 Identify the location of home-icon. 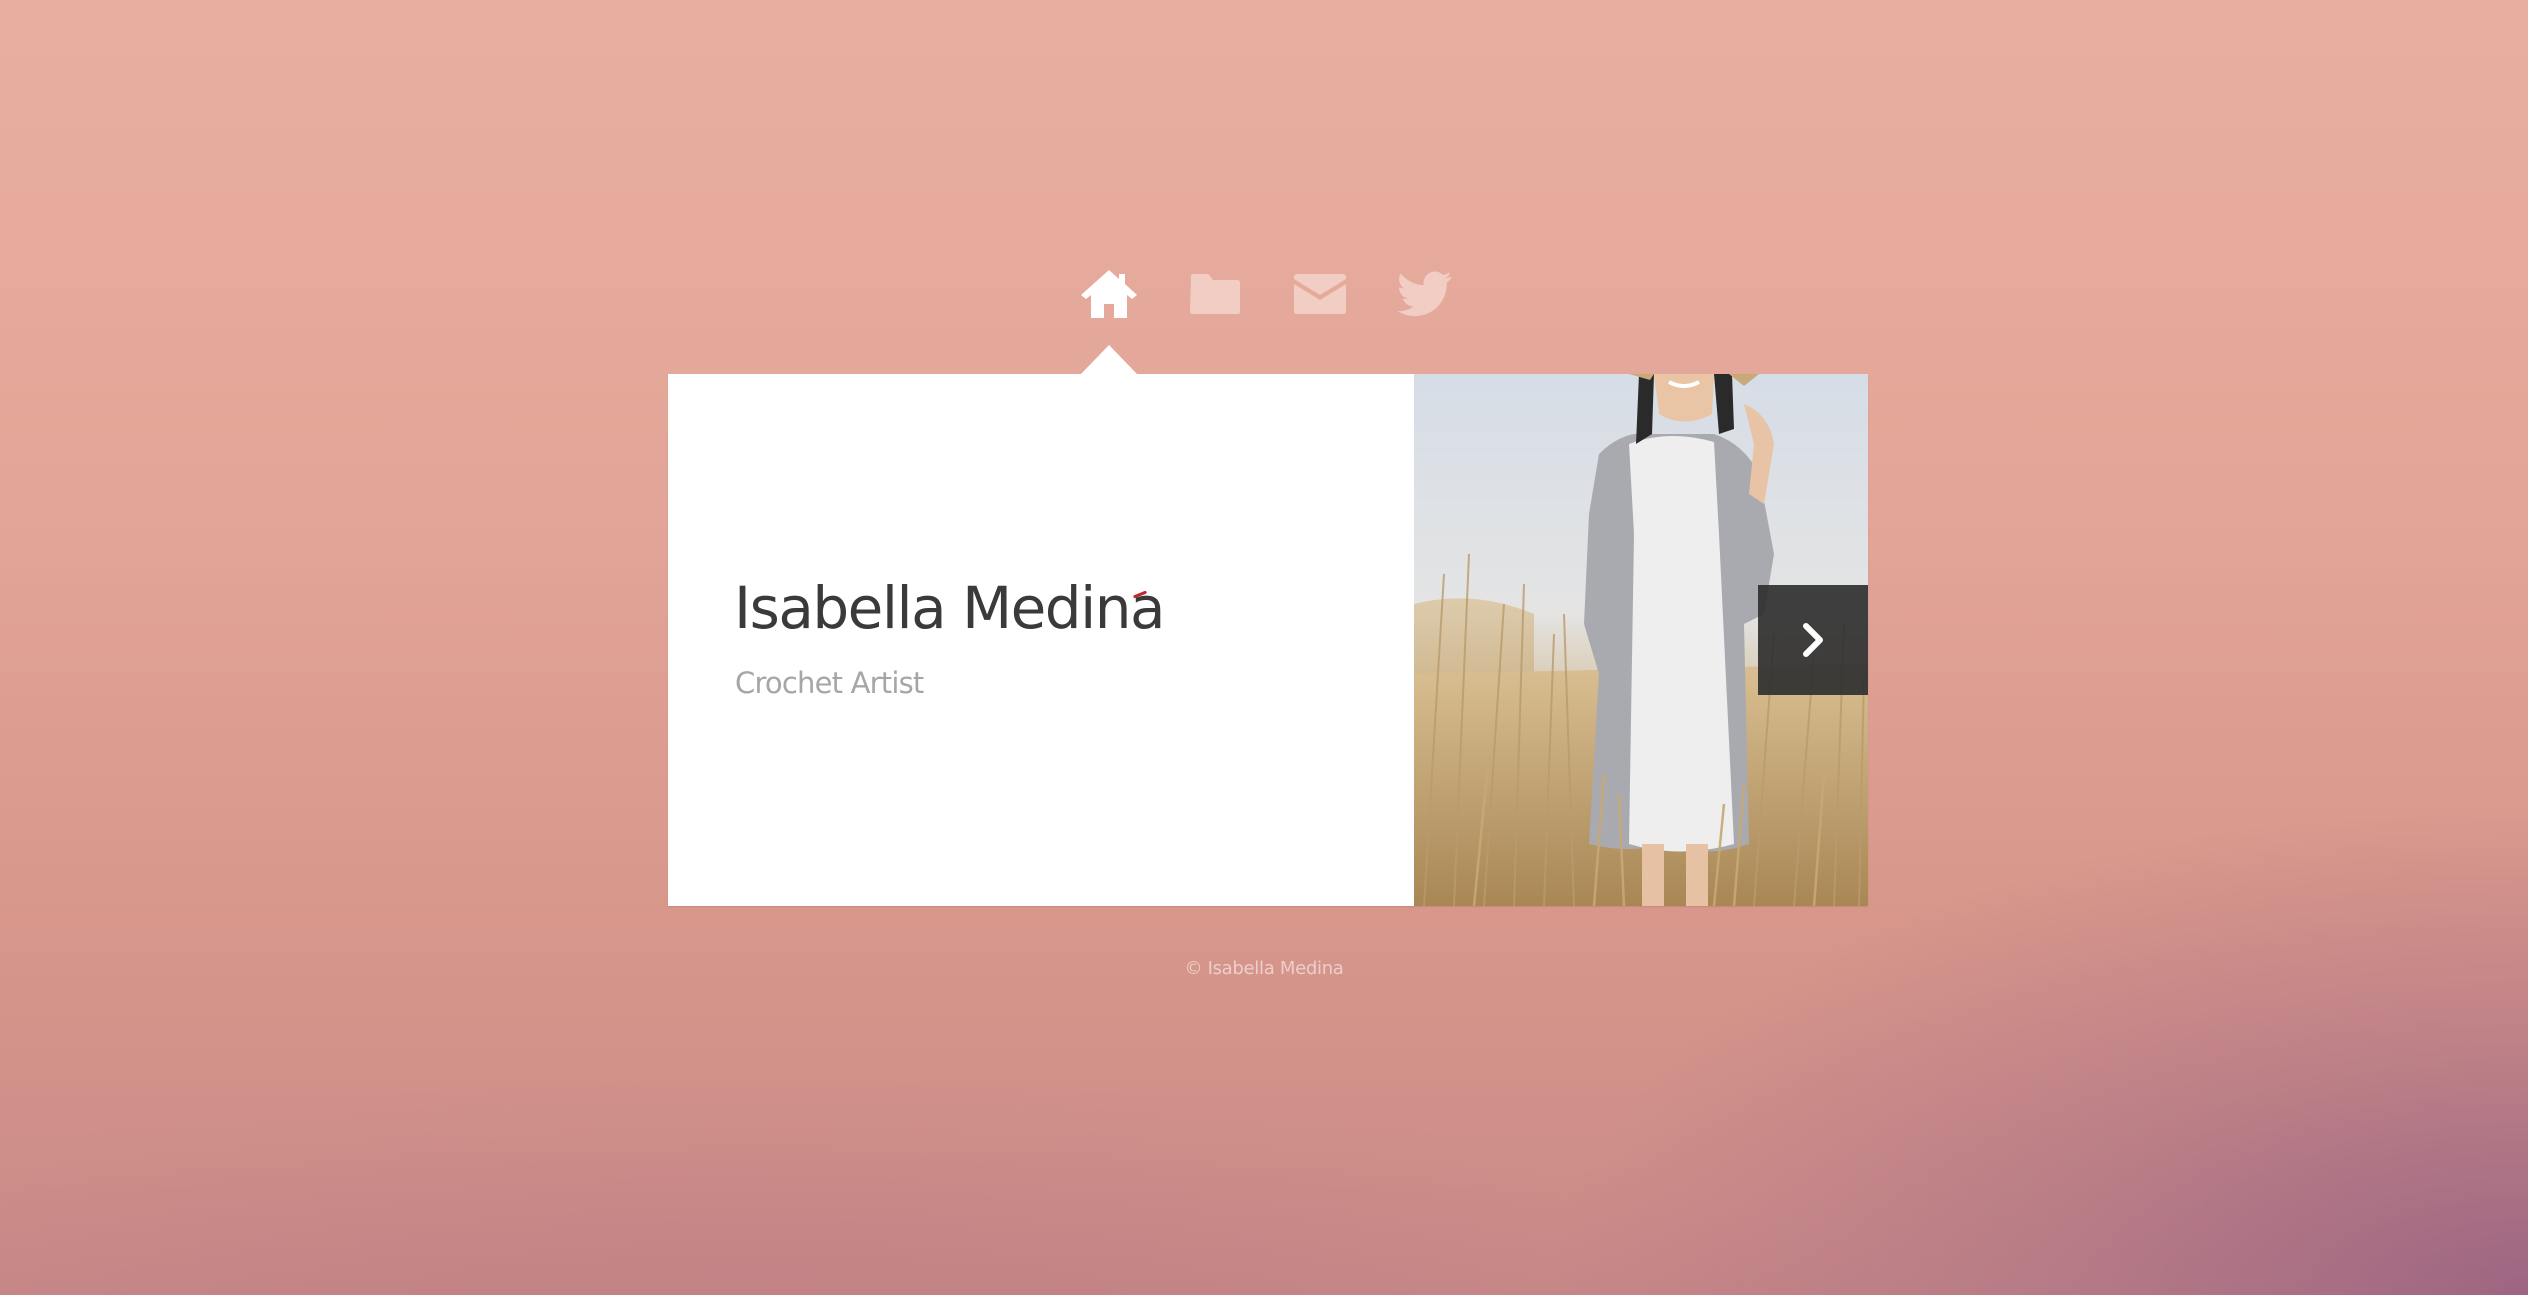
(1109, 294).